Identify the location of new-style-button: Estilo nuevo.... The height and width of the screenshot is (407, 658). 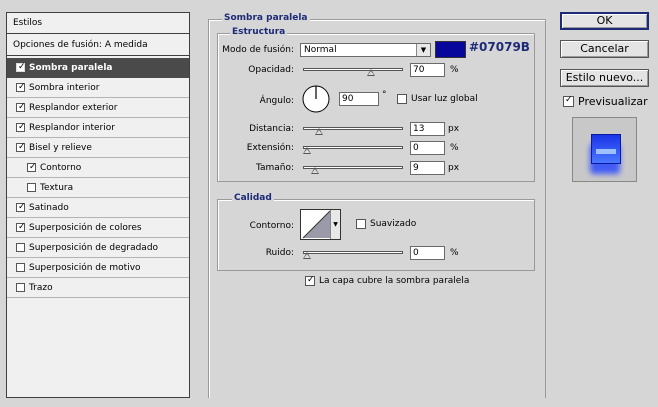
(604, 78).